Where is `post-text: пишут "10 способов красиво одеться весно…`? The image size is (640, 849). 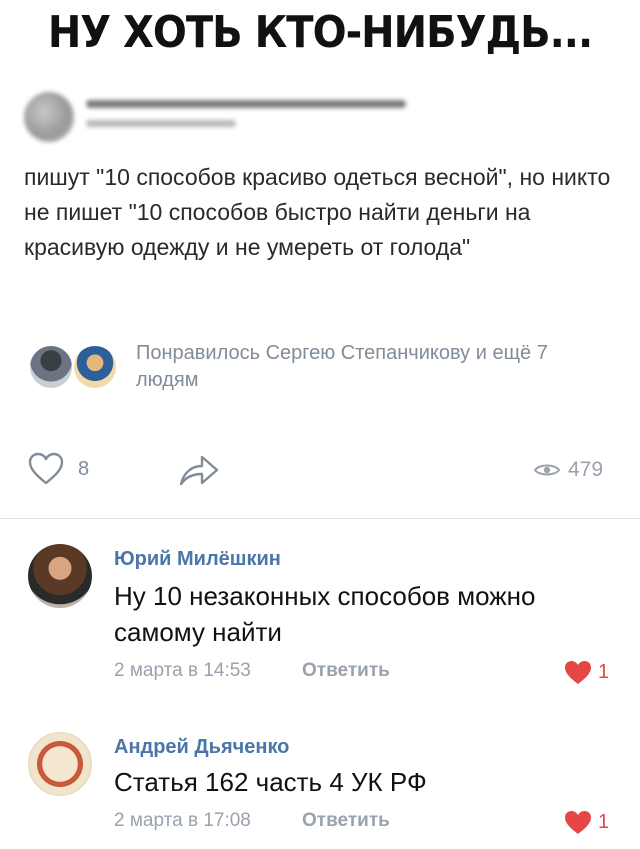 post-text: пишут "10 способов красиво одеться весно… is located at coordinates (317, 212).